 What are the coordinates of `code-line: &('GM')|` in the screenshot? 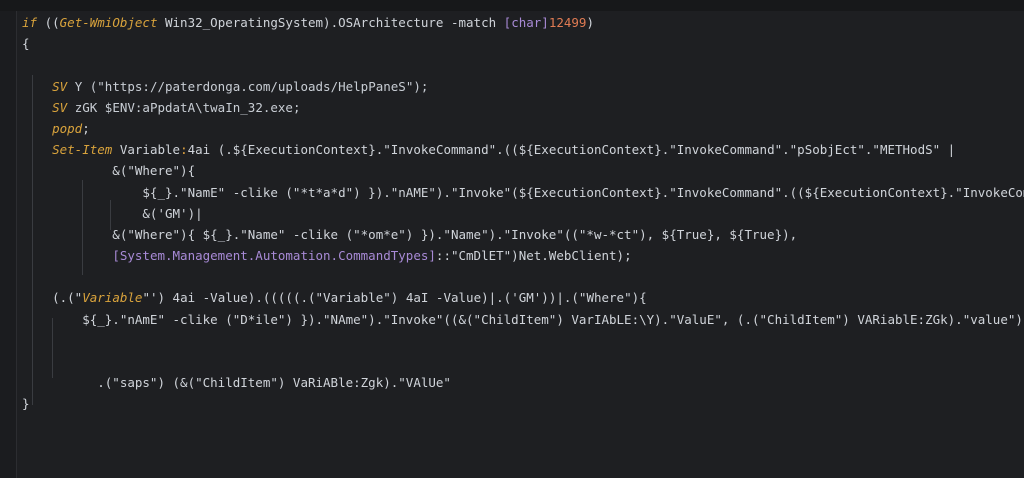 It's located at (517, 213).